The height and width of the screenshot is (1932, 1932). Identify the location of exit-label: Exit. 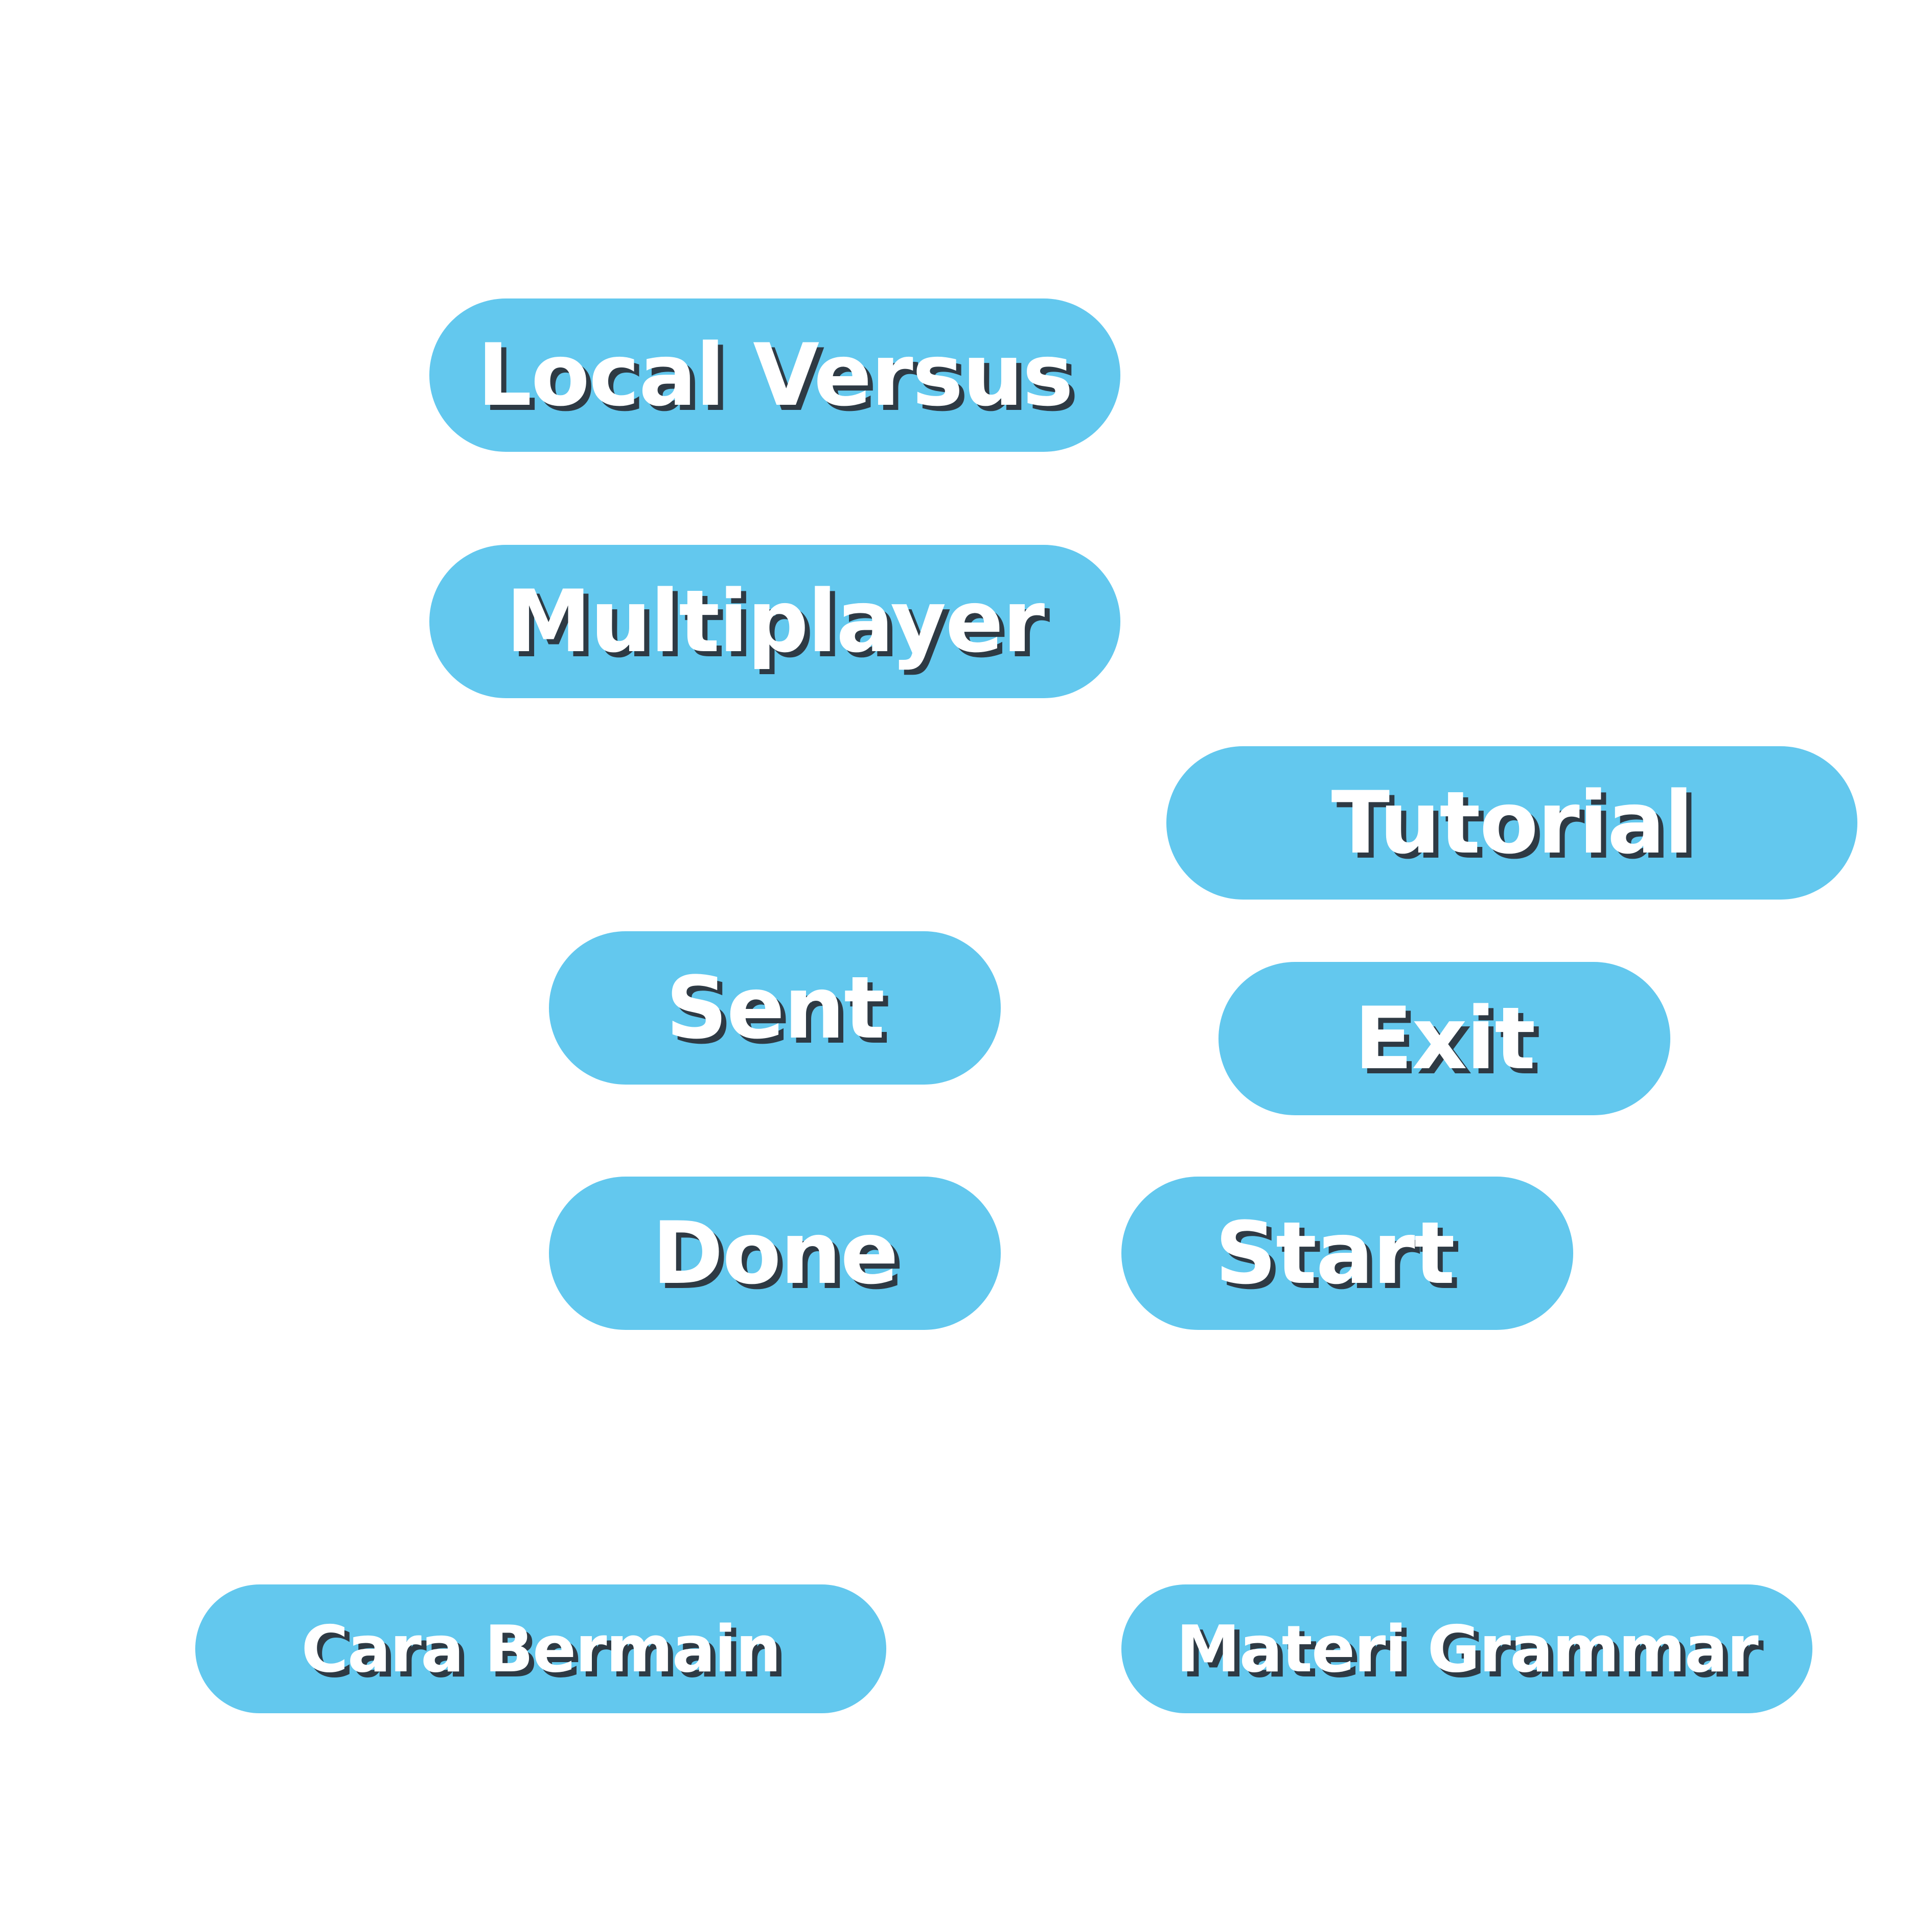
(1444, 1038).